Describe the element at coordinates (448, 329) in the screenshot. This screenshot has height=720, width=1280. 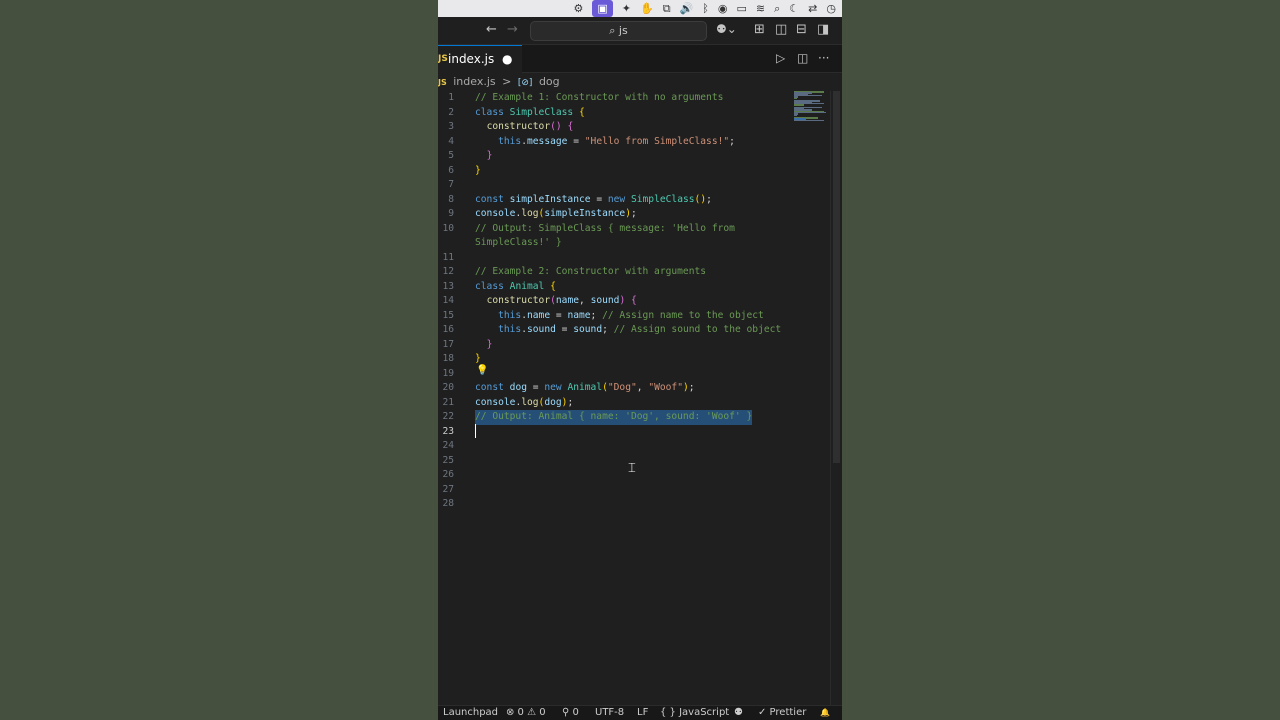
I see `line-number: 16` at that location.